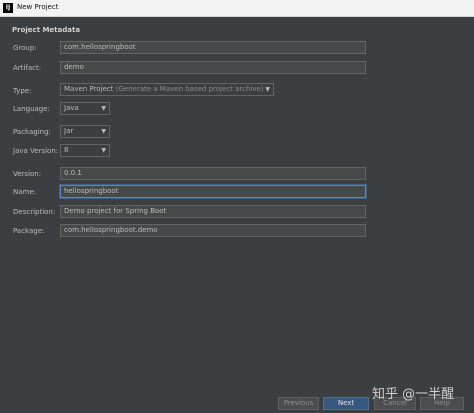 This screenshot has width=474, height=413. What do you see at coordinates (213, 230) in the screenshot?
I see `package-field: com.hellospringboot.demo` at bounding box center [213, 230].